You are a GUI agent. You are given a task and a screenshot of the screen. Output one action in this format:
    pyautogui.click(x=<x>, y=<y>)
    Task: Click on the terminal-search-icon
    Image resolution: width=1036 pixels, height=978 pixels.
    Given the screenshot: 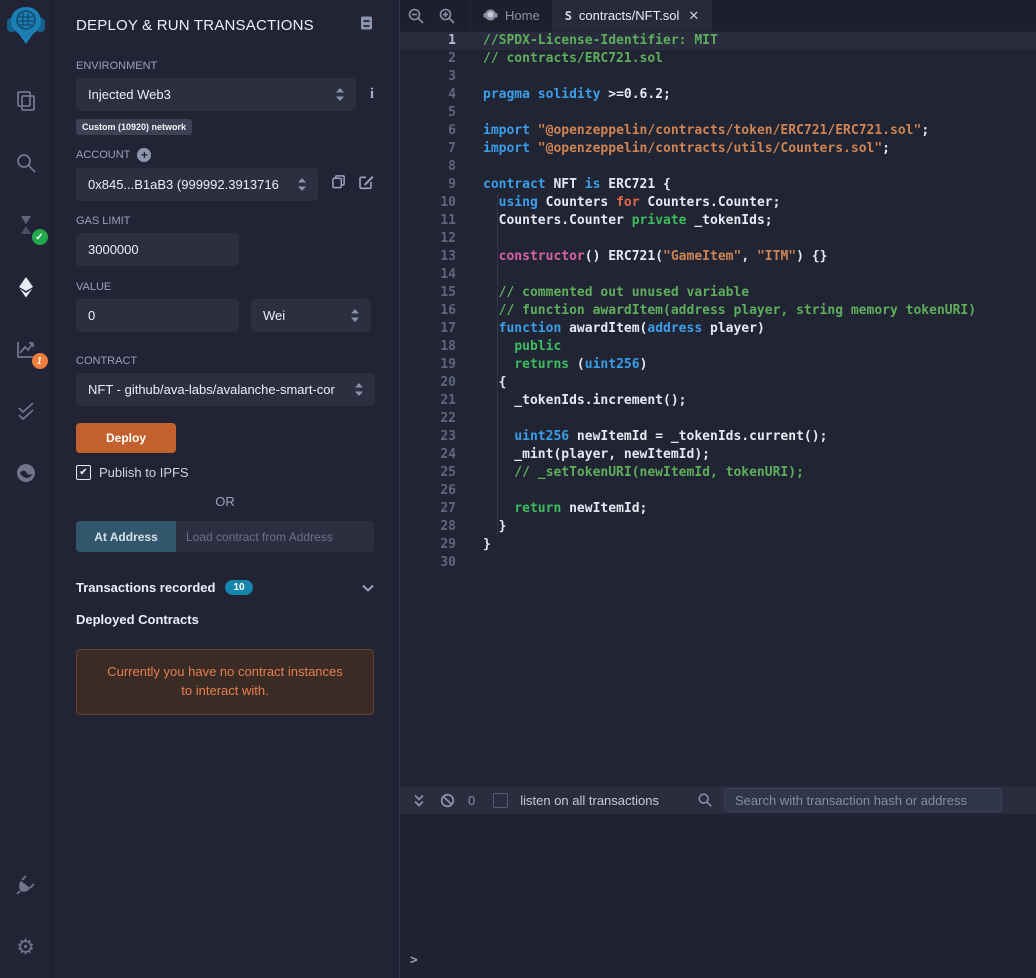 What is the action you would take?
    pyautogui.click(x=705, y=800)
    